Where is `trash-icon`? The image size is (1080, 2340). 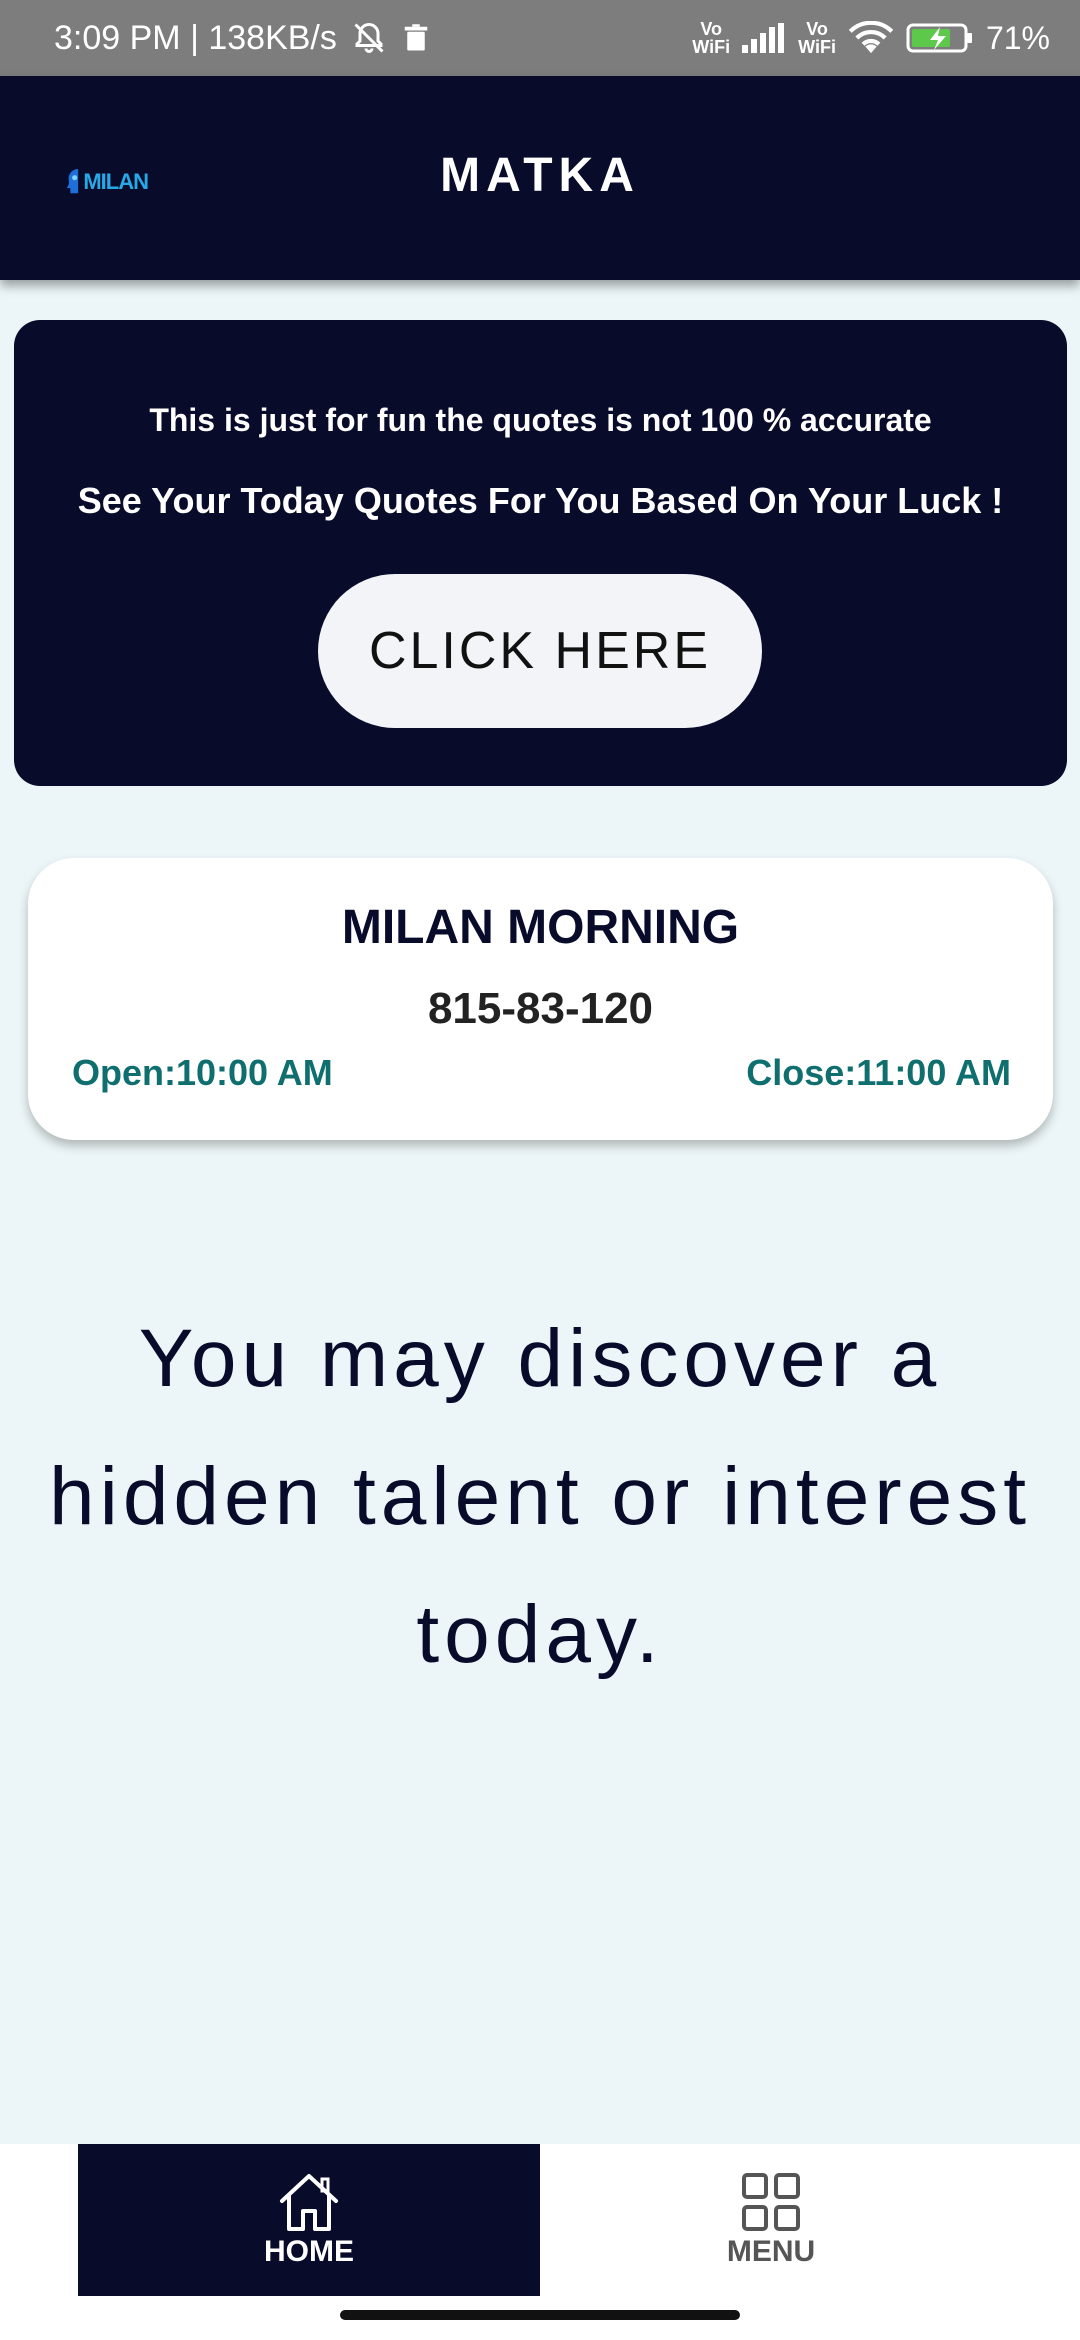 trash-icon is located at coordinates (416, 38).